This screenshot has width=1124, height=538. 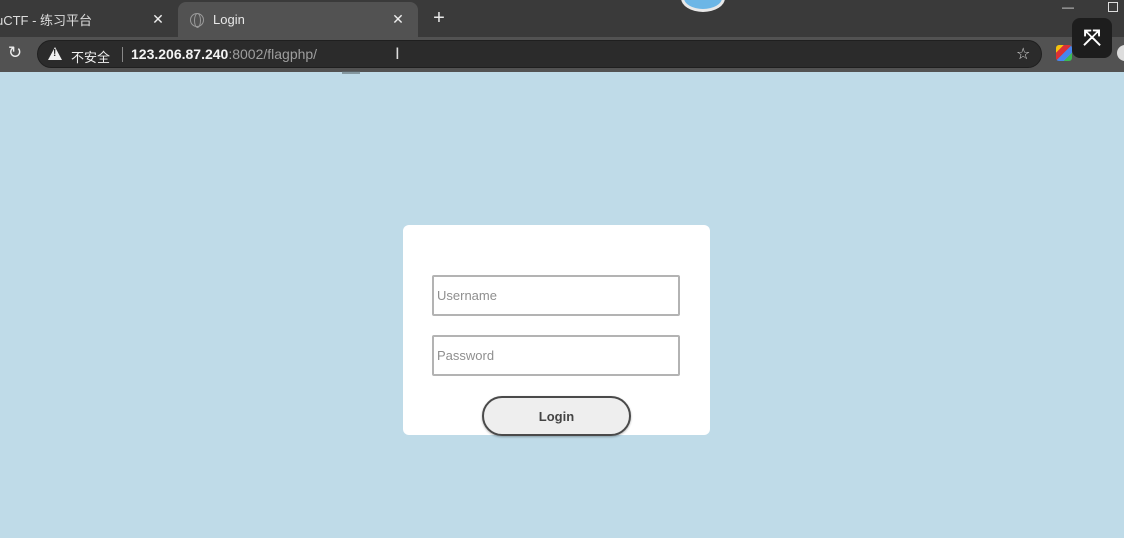 I want to click on extension-icon, so click(x=1064, y=53).